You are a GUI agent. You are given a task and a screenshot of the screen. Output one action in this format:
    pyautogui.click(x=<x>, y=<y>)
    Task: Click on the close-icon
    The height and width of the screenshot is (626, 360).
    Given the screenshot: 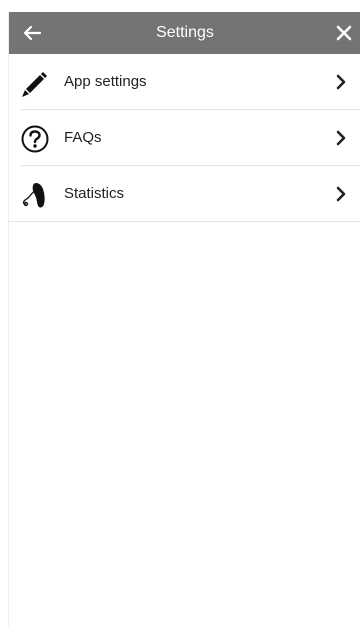 What is the action you would take?
    pyautogui.click(x=344, y=33)
    